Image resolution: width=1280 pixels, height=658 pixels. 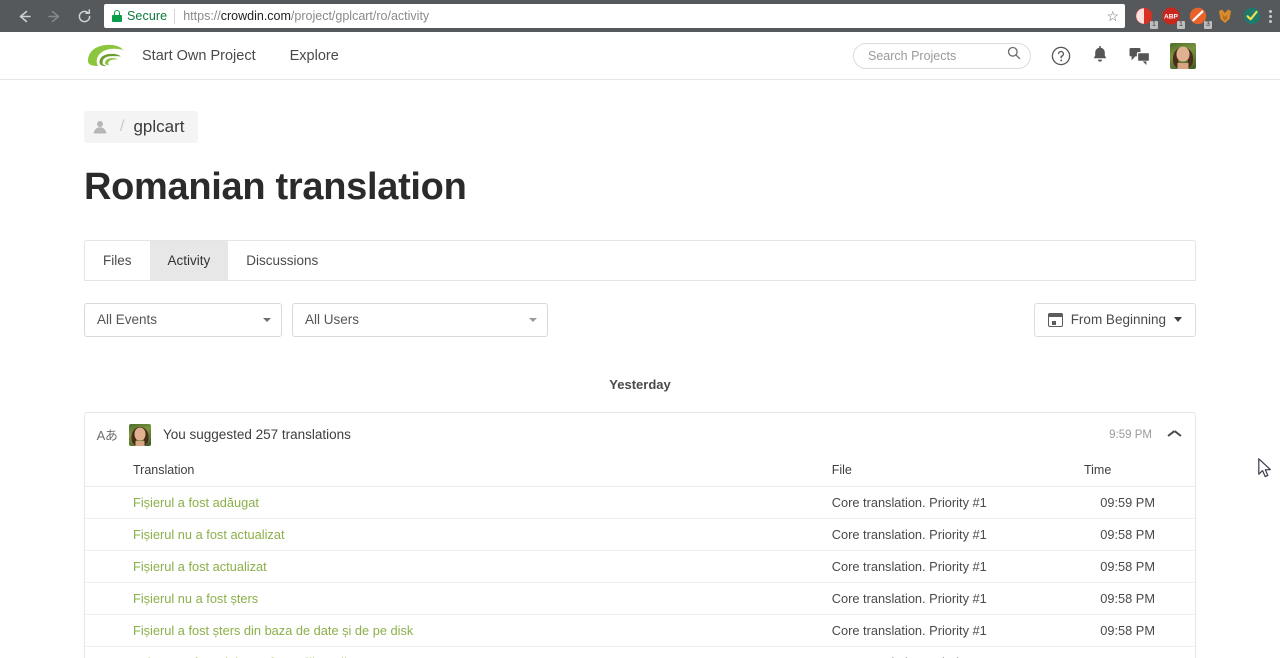 What do you see at coordinates (936, 55) in the screenshot?
I see `search-input` at bounding box center [936, 55].